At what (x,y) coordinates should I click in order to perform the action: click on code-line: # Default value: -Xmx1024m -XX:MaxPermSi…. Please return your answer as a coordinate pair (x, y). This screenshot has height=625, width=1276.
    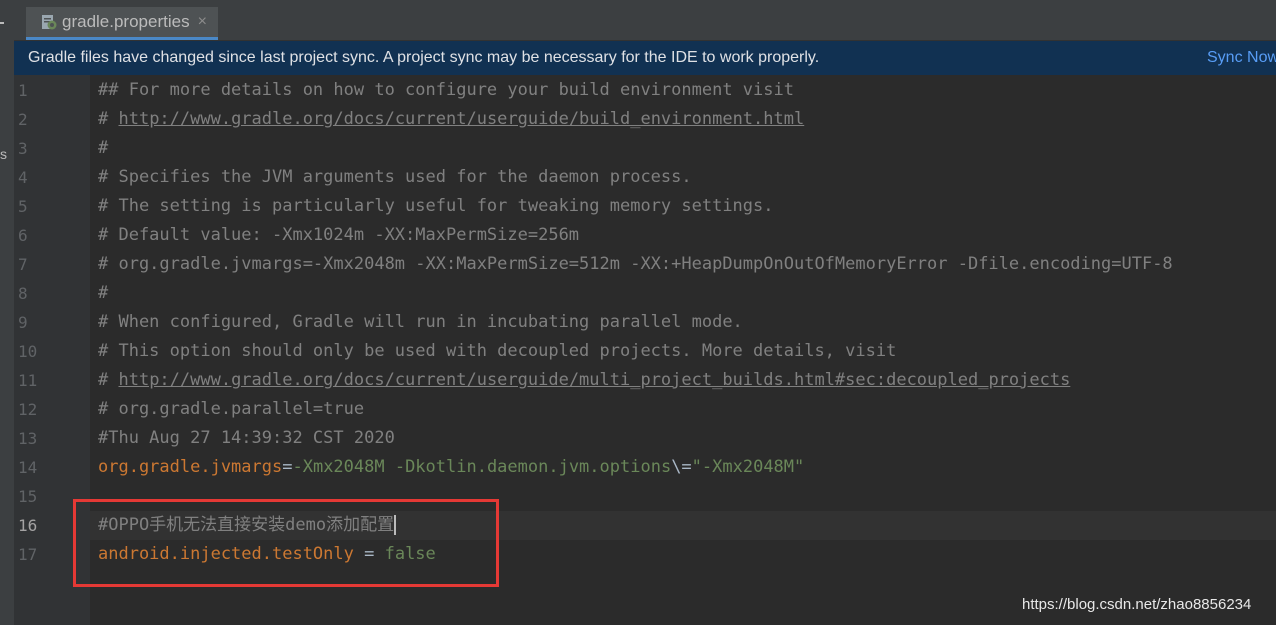
    Looking at the image, I should click on (635, 235).